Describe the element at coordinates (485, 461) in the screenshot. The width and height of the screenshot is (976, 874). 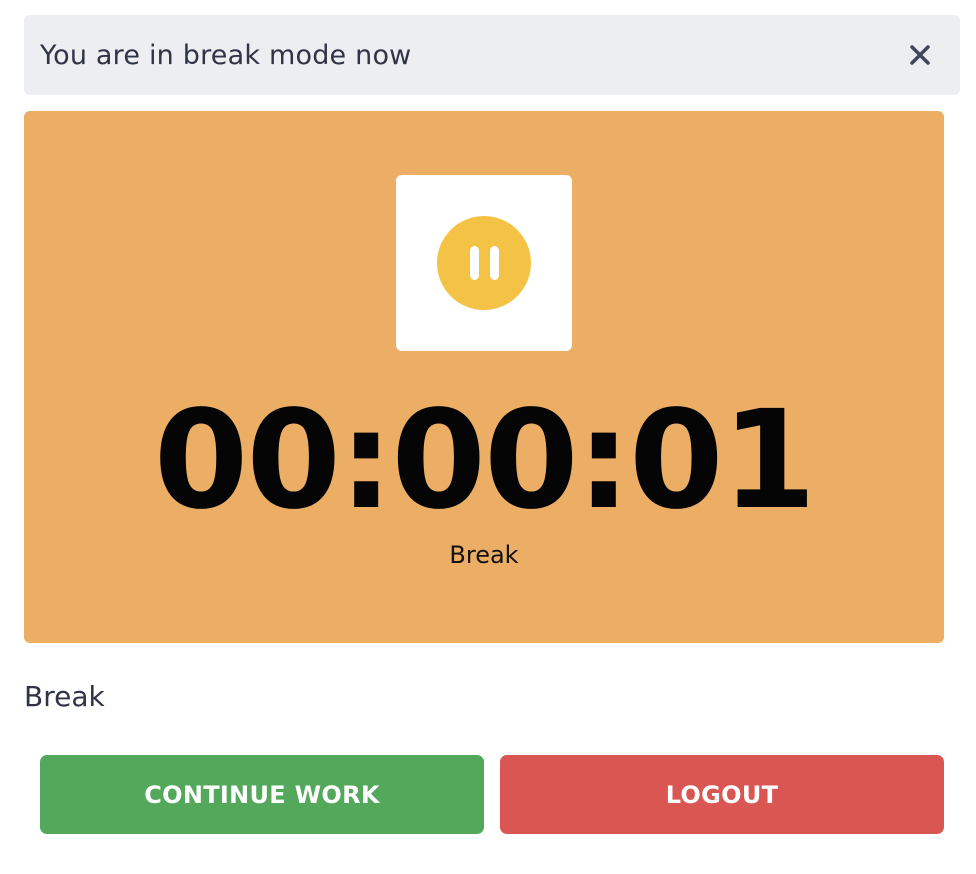
I see `timer-display: 00:00:01` at that location.